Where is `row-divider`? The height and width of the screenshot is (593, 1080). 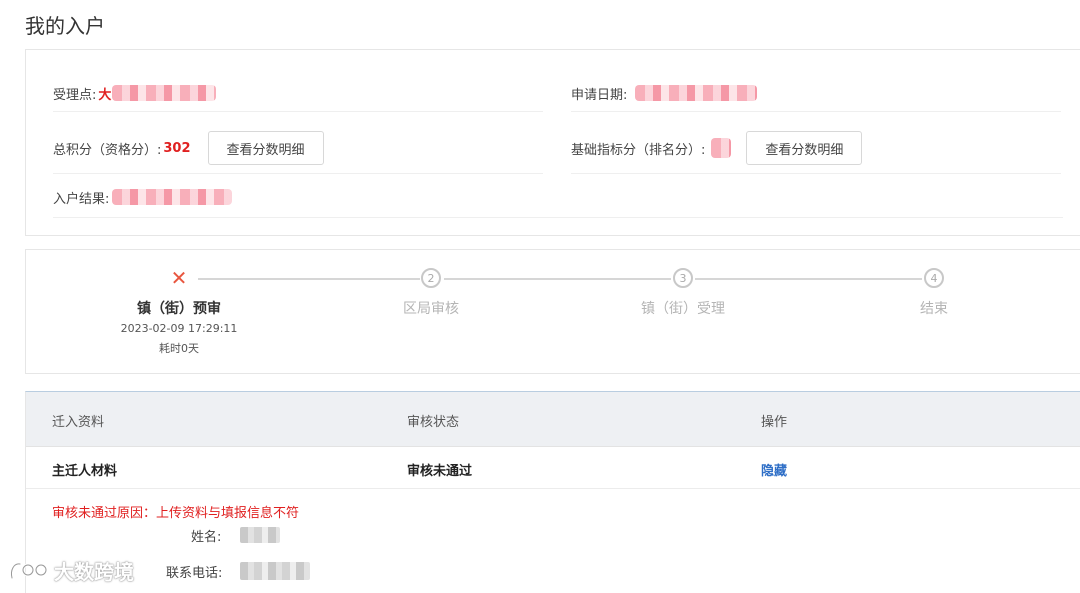 row-divider is located at coordinates (553, 488).